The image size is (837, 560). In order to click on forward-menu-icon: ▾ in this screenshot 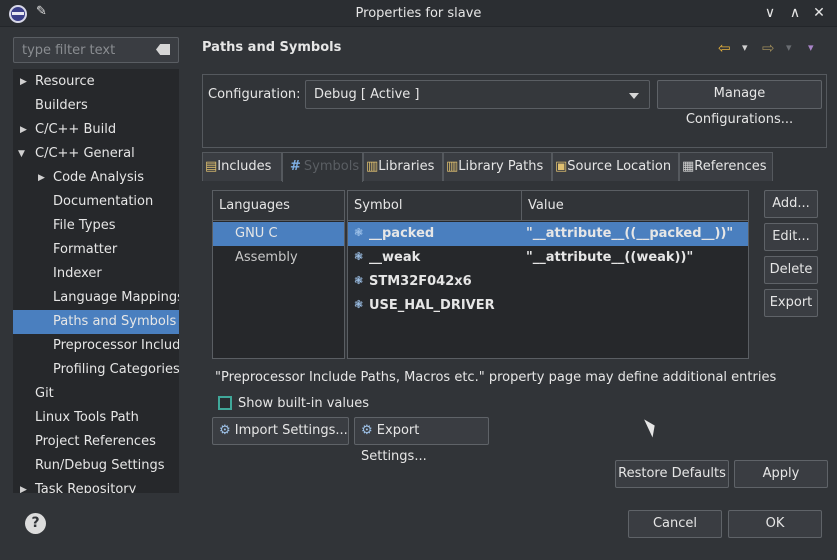, I will do `click(789, 48)`.